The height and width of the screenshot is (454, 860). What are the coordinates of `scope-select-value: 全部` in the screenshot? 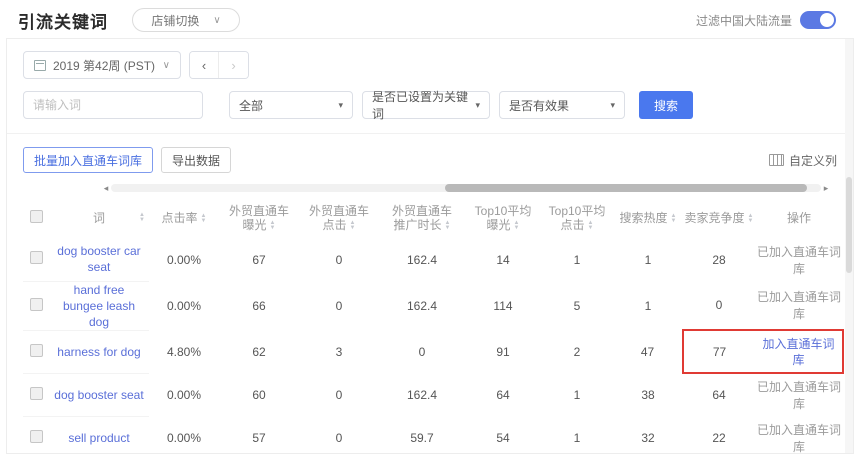 It's located at (251, 105).